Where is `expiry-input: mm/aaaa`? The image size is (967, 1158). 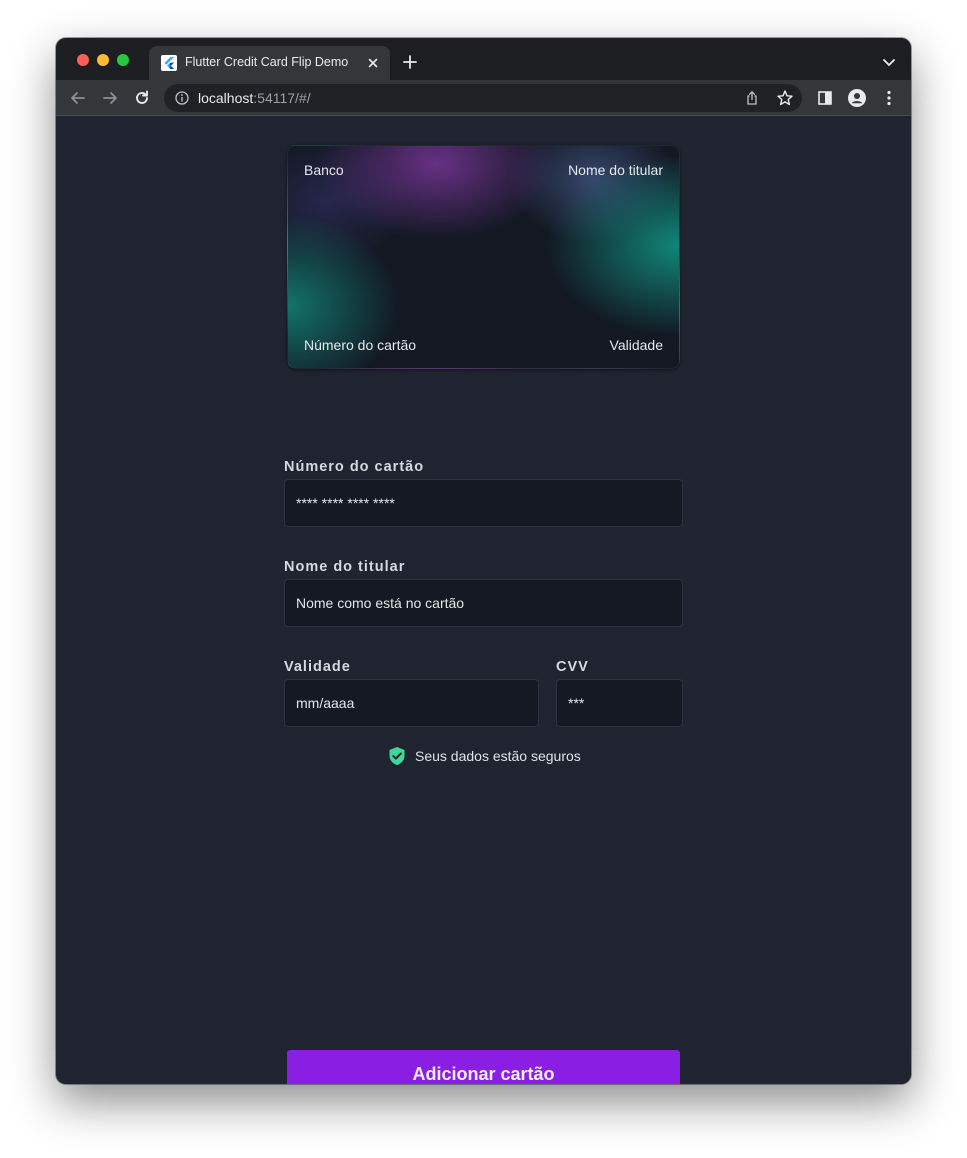
expiry-input: mm/aaaa is located at coordinates (411, 703).